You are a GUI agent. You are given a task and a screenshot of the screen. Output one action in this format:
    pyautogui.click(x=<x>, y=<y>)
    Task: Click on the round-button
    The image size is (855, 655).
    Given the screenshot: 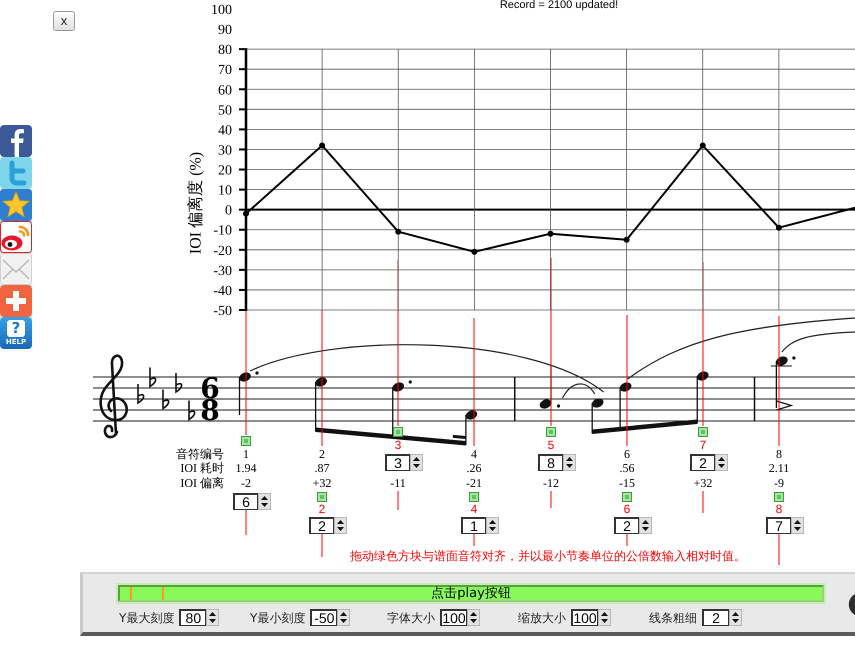 What is the action you would take?
    pyautogui.click(x=851, y=604)
    